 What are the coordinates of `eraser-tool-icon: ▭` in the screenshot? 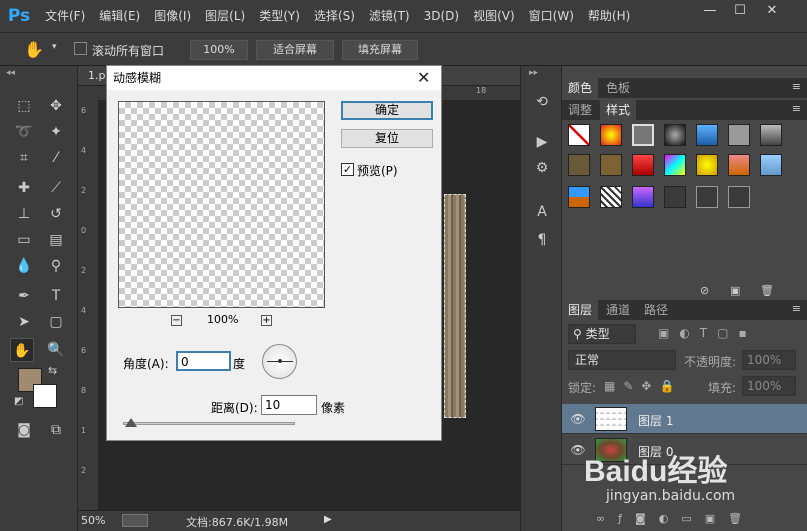 It's located at (24, 240).